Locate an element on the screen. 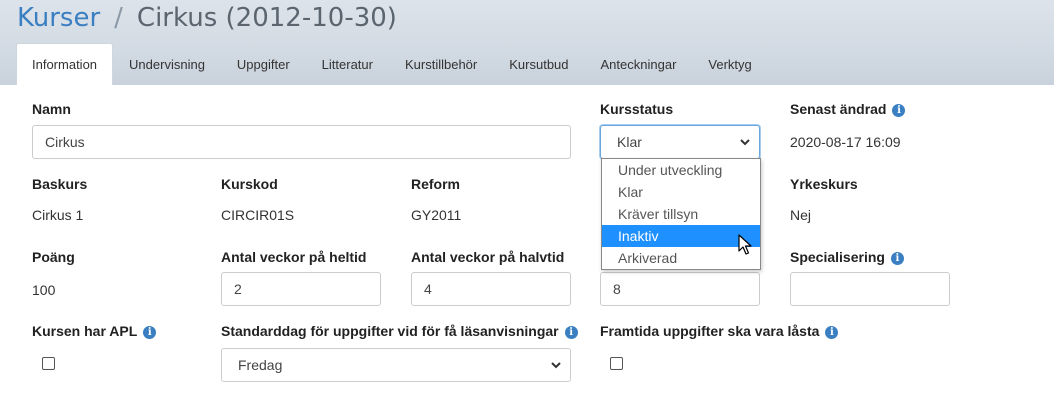 This screenshot has height=404, width=1054. kurskod-label: Kurskod is located at coordinates (249, 184).